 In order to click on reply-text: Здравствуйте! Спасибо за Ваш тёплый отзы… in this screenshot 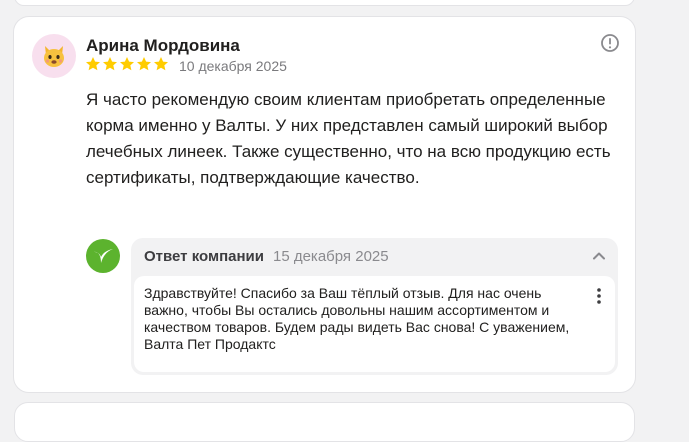, I will do `click(357, 318)`.